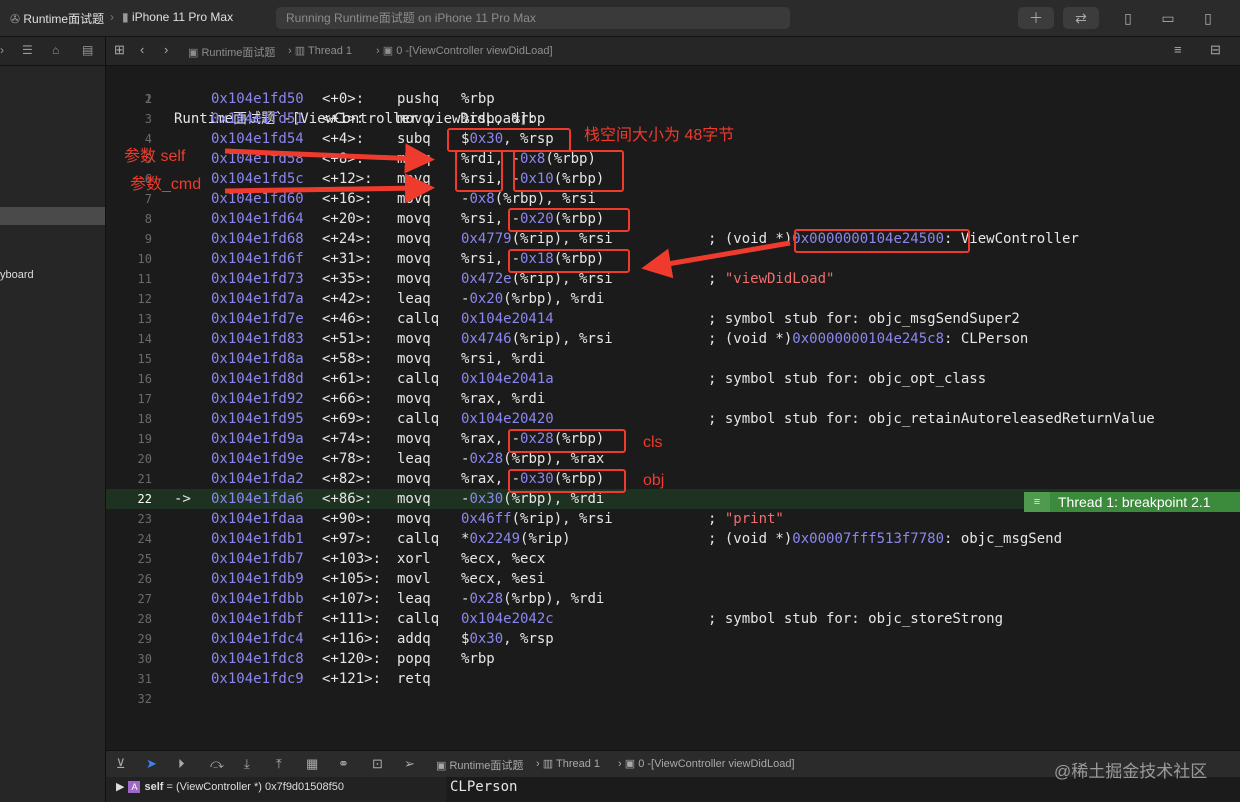 The width and height of the screenshot is (1240, 802). Describe the element at coordinates (443, 766) in the screenshot. I see `project-icon: ▣` at that location.